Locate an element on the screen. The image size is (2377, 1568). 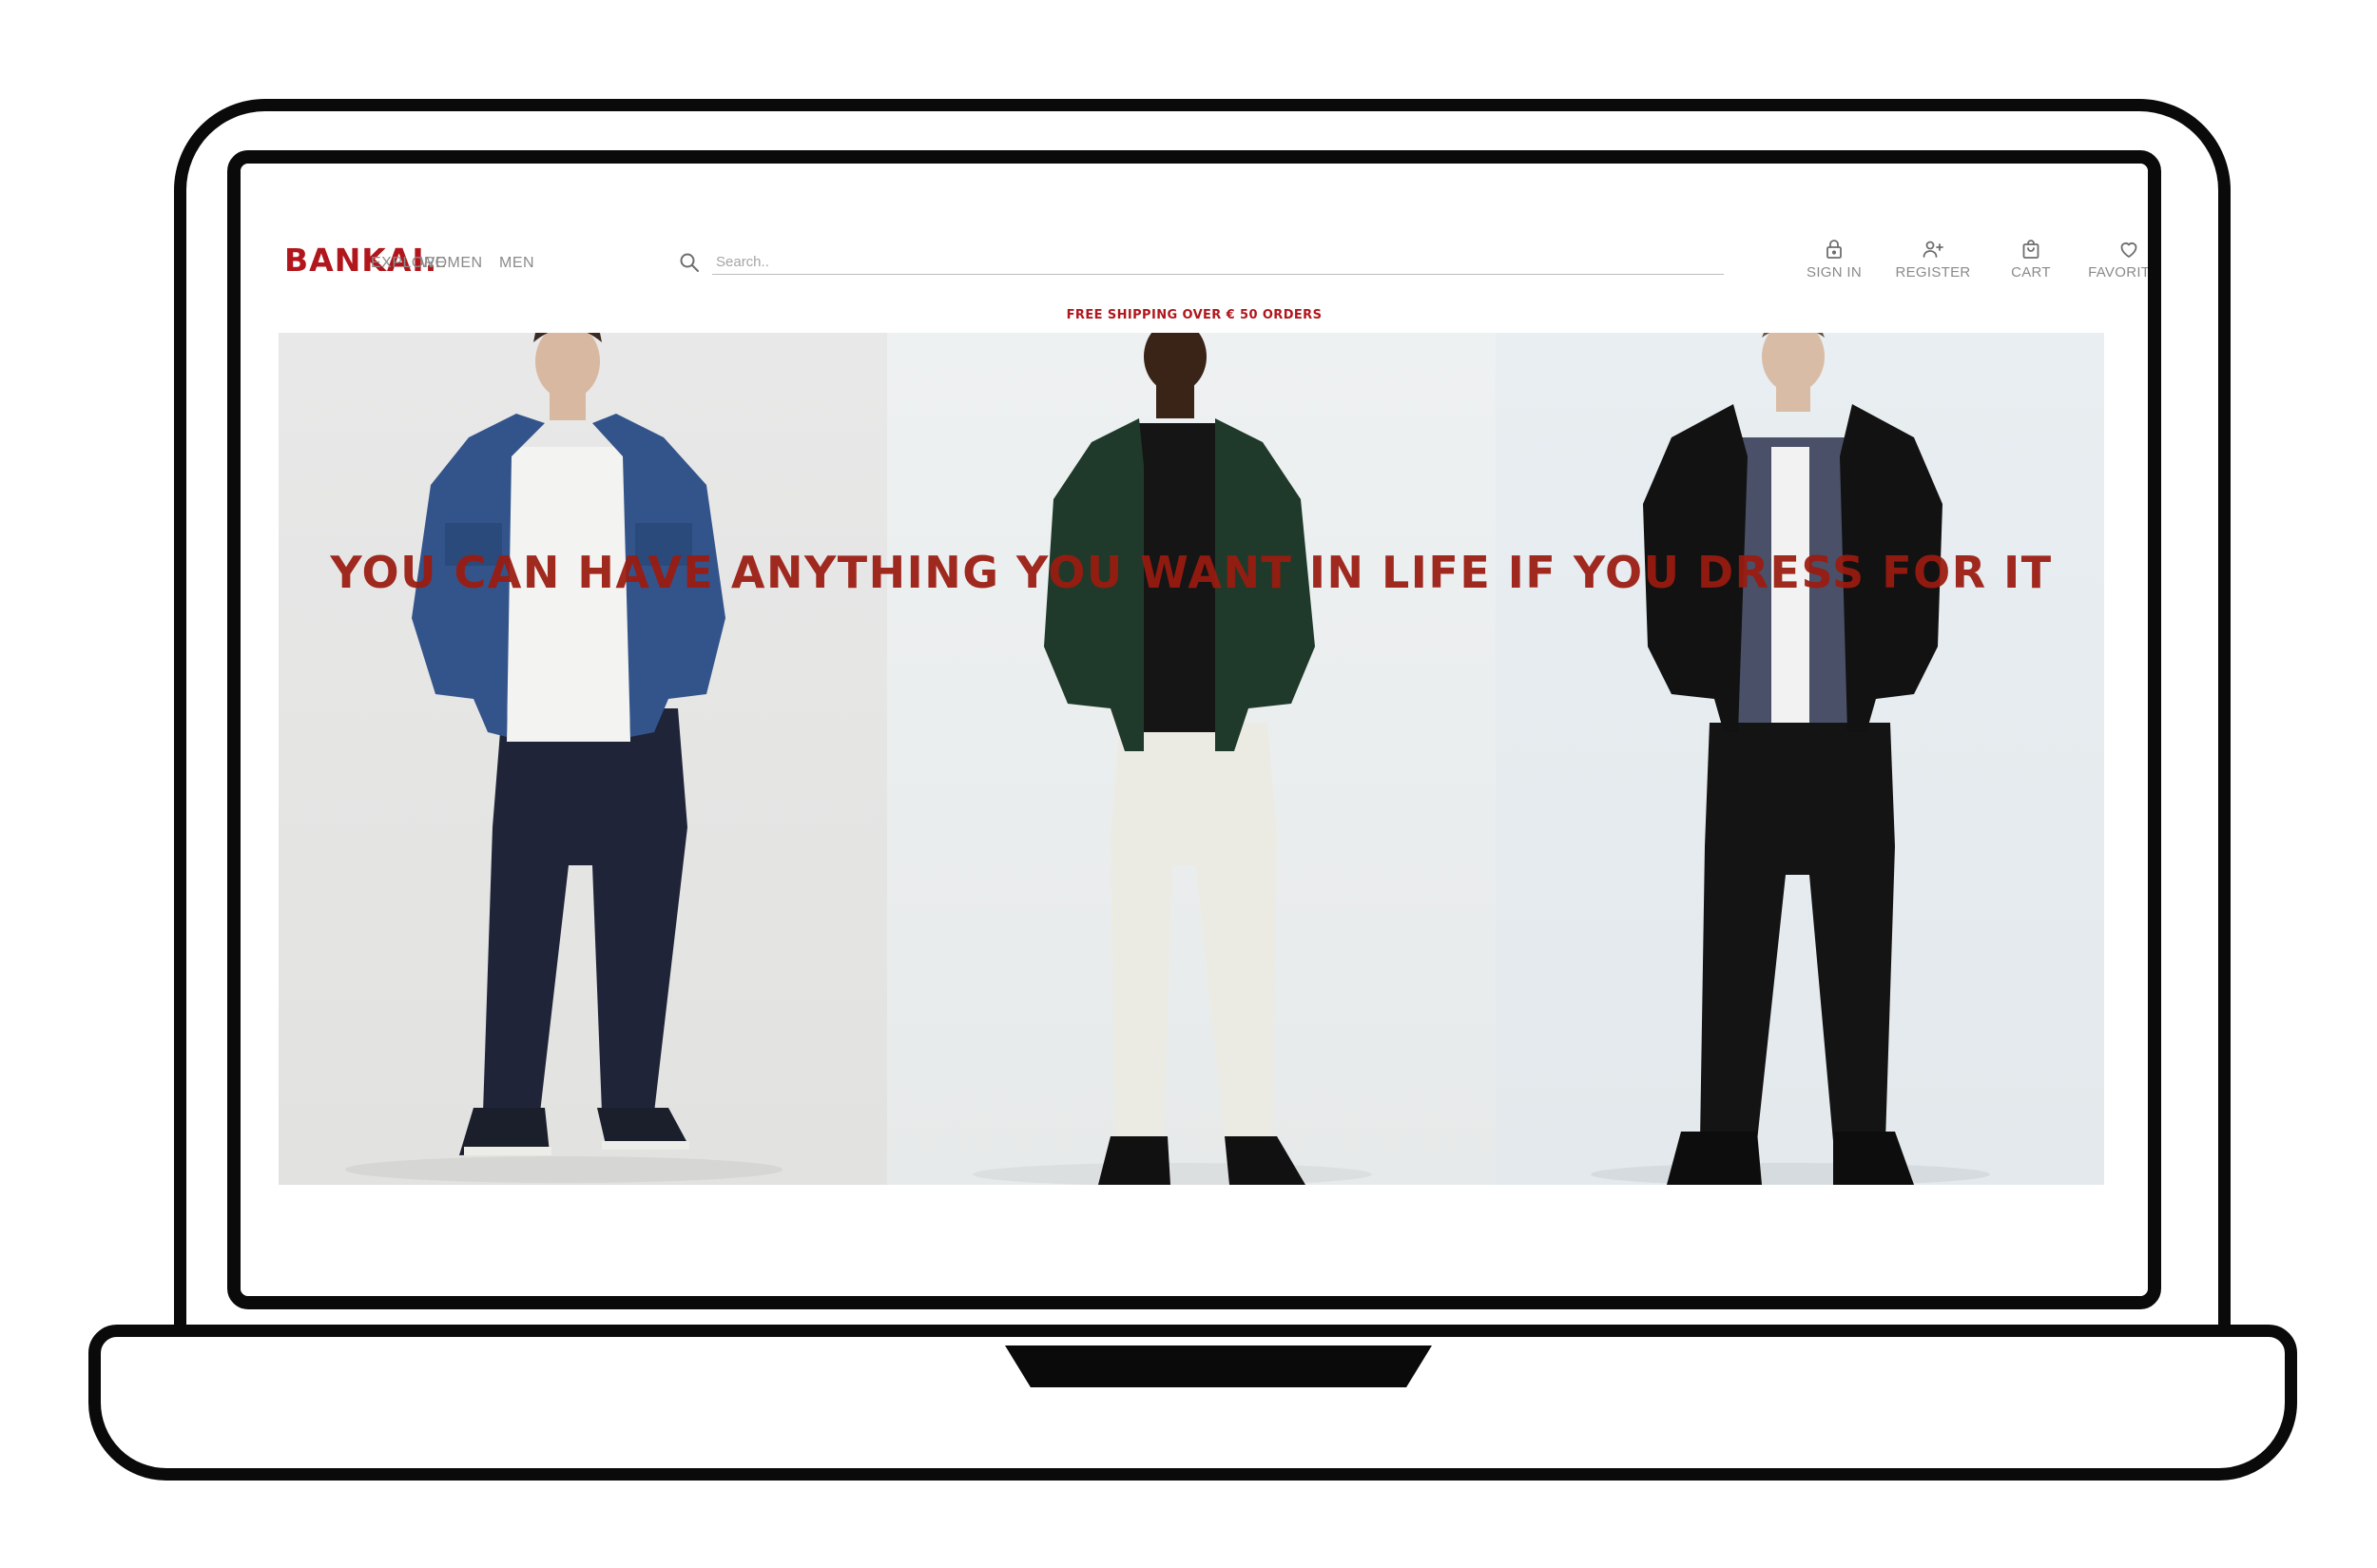
free-shipping-banner: FREE SHIPPING OVER € 50 ORDERS is located at coordinates (1194, 315).